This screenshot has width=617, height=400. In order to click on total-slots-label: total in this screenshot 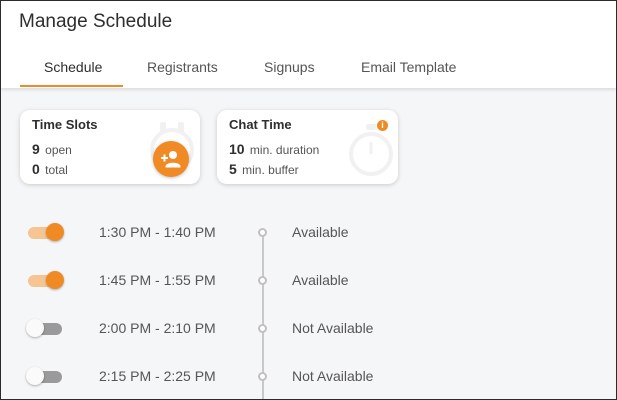, I will do `click(56, 170)`.